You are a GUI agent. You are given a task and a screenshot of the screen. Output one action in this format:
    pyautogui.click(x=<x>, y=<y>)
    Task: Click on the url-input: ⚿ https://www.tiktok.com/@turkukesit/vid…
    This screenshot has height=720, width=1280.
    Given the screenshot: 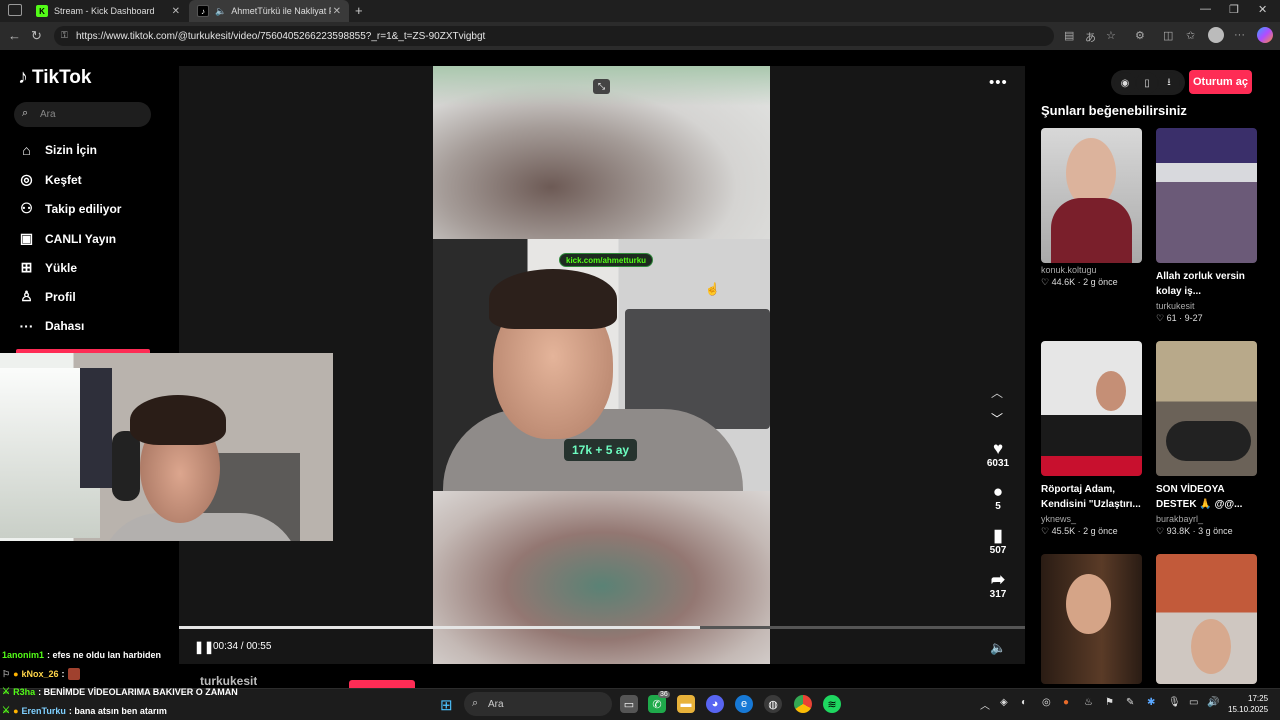 What is the action you would take?
    pyautogui.click(x=554, y=36)
    